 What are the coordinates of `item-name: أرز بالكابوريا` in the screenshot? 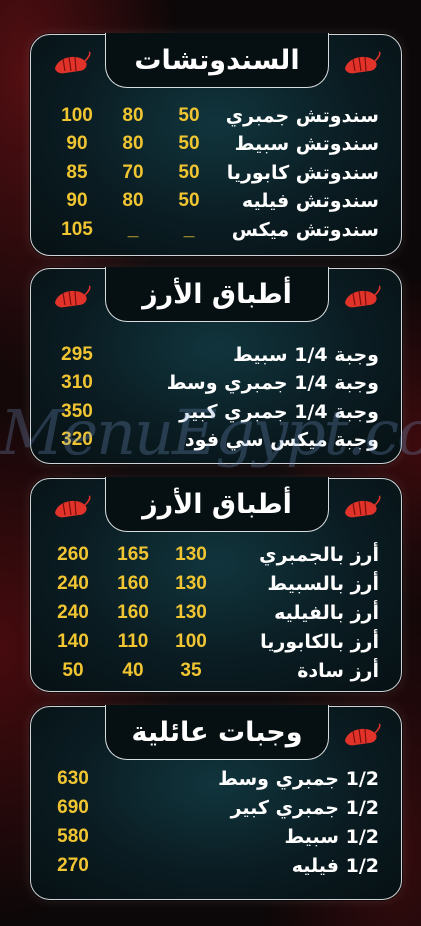 It's located at (319, 642).